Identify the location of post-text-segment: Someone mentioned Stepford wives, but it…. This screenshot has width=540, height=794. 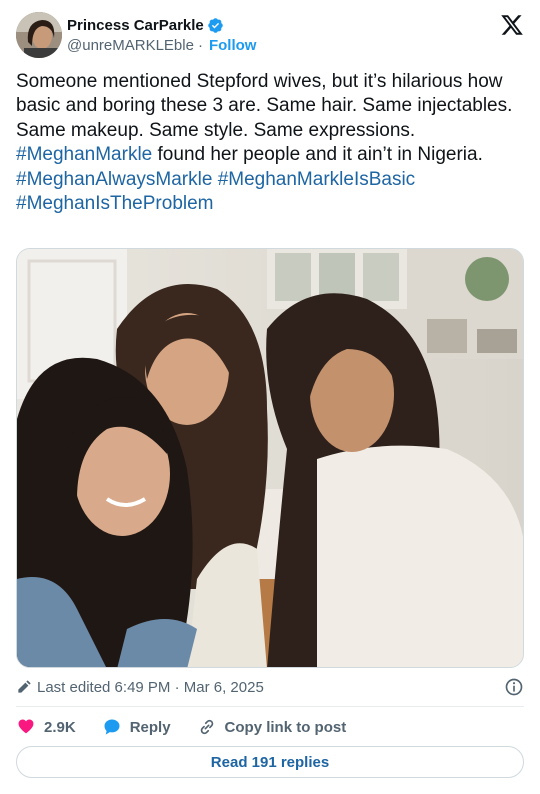
(264, 106).